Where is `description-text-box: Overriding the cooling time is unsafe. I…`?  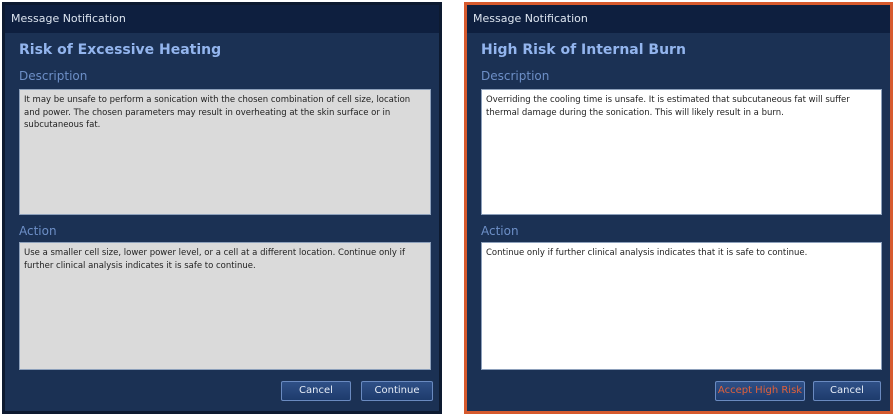
description-text-box: Overriding the cooling time is unsafe. I… is located at coordinates (681, 152).